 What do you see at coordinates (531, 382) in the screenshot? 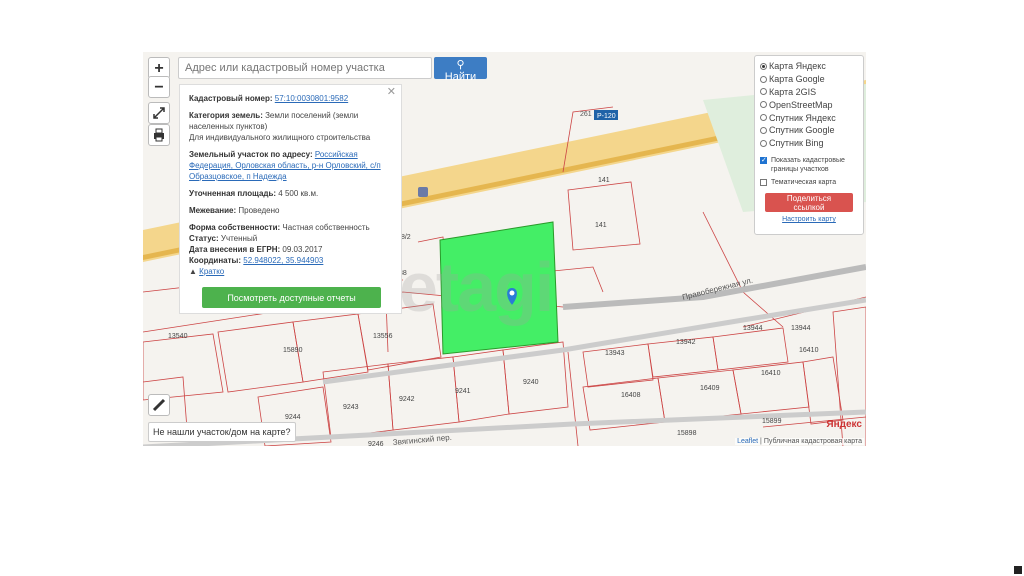
I see `plot-number: 9240` at bounding box center [531, 382].